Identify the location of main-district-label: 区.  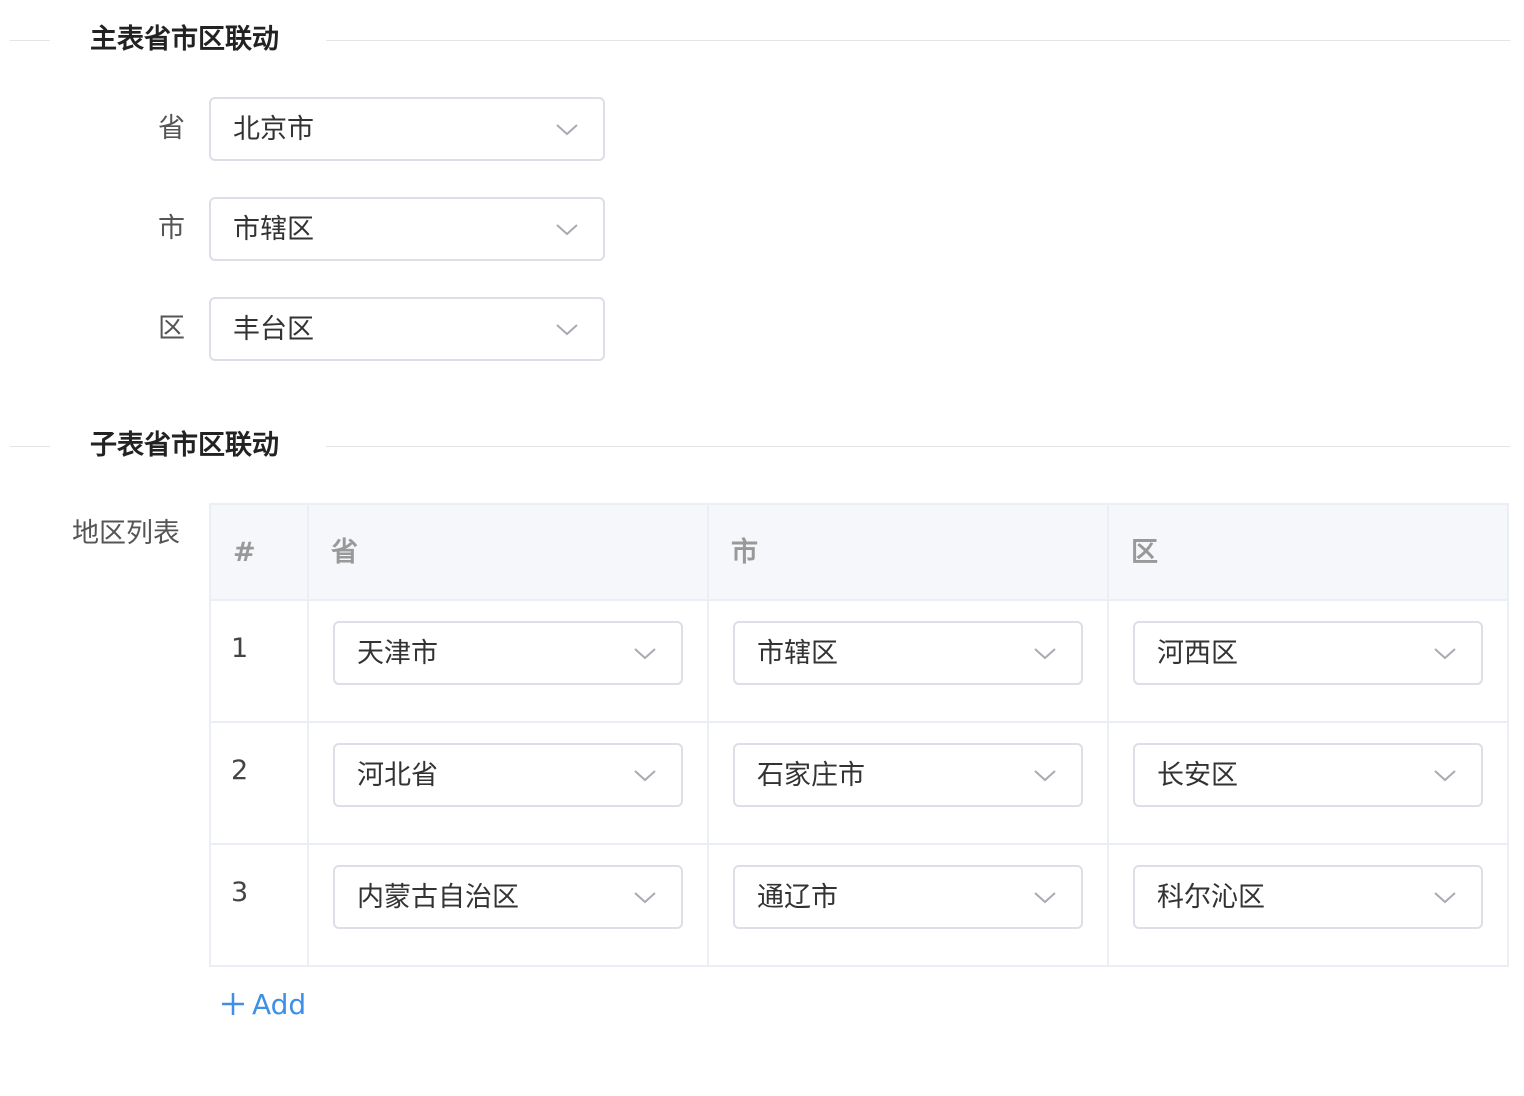
(171, 328).